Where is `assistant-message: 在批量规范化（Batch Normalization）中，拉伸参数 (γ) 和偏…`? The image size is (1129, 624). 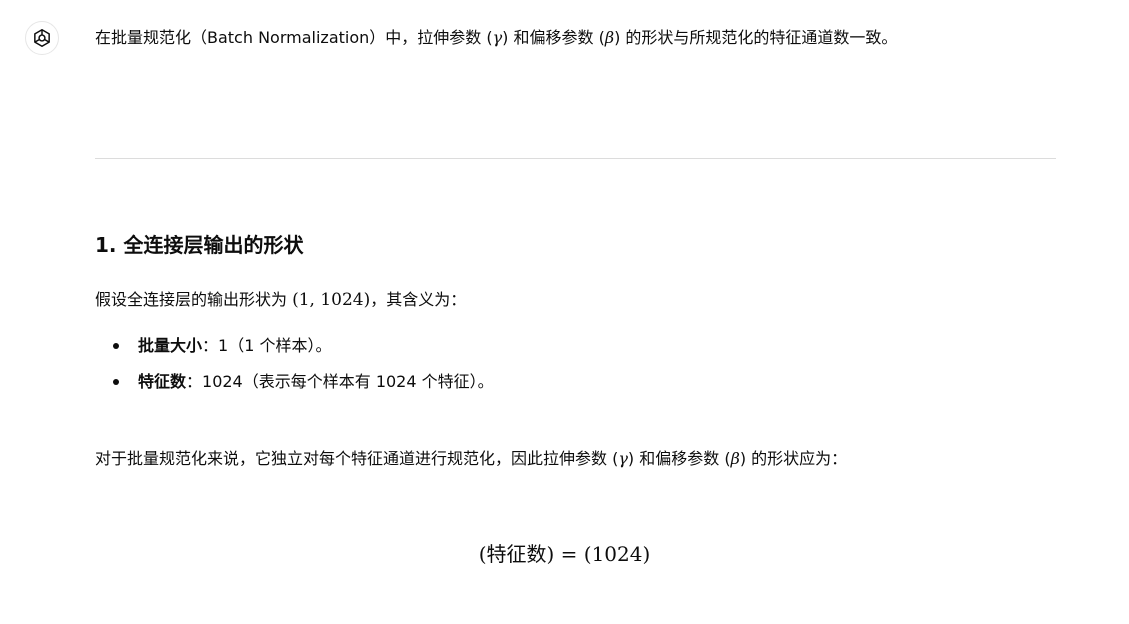 assistant-message: 在批量规范化（Batch Normalization）中，拉伸参数 (γ) 和偏… is located at coordinates (577, 37).